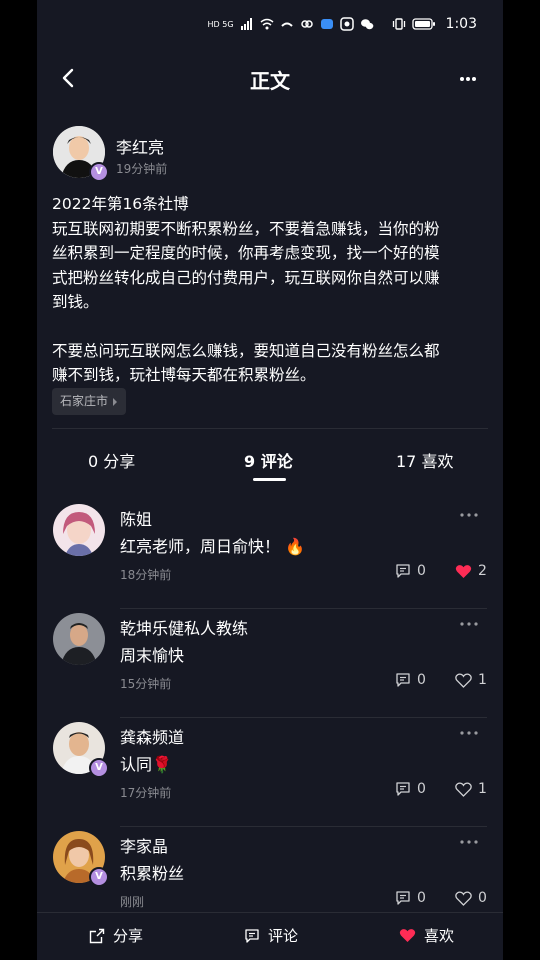  I want to click on bottom-action-bar: 分享 评论 喜欢, so click(270, 936).